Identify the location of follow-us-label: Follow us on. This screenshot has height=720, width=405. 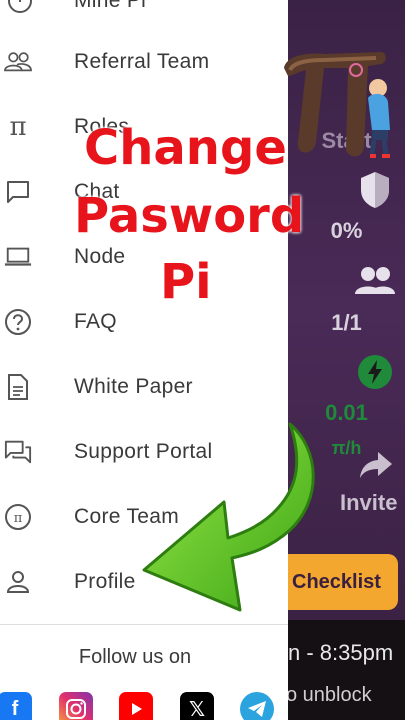
(135, 657).